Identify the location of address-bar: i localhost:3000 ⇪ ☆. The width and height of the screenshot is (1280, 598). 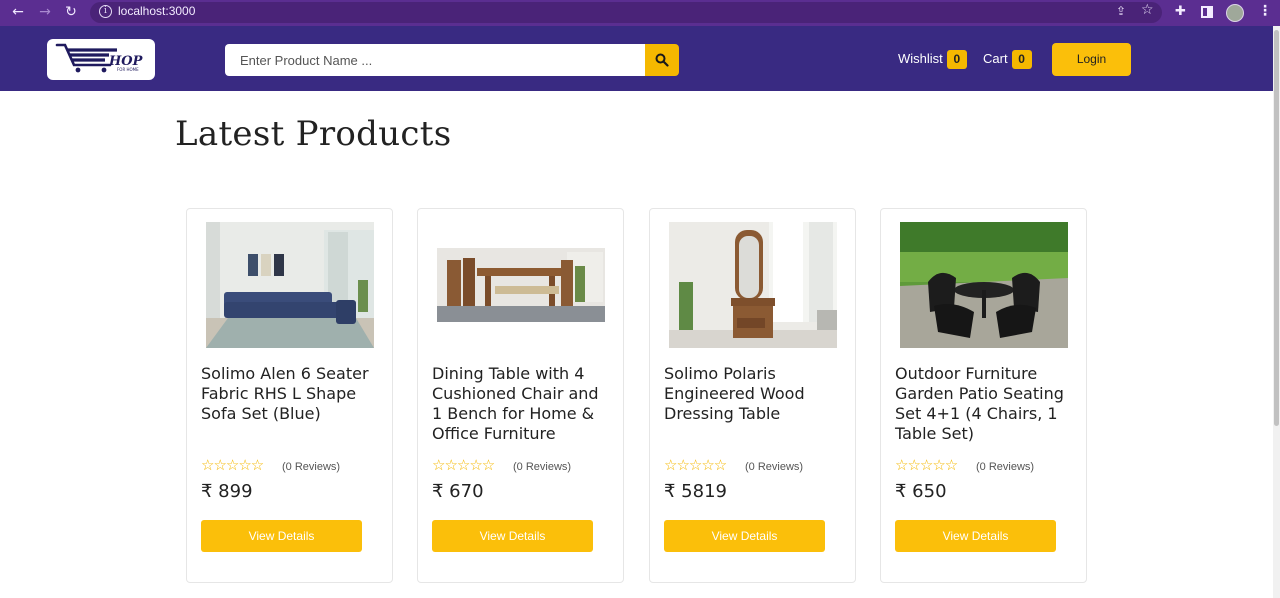
(626, 12).